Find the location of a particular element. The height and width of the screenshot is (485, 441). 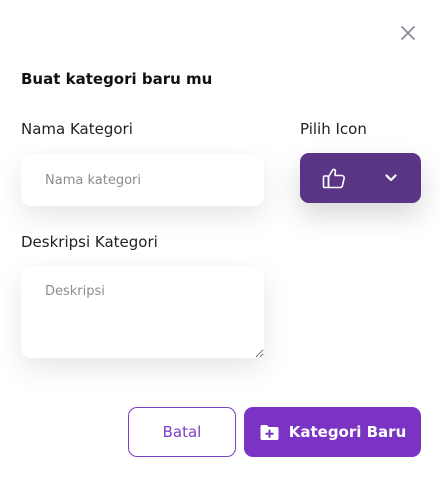

category-description-textarea is located at coordinates (142, 312).